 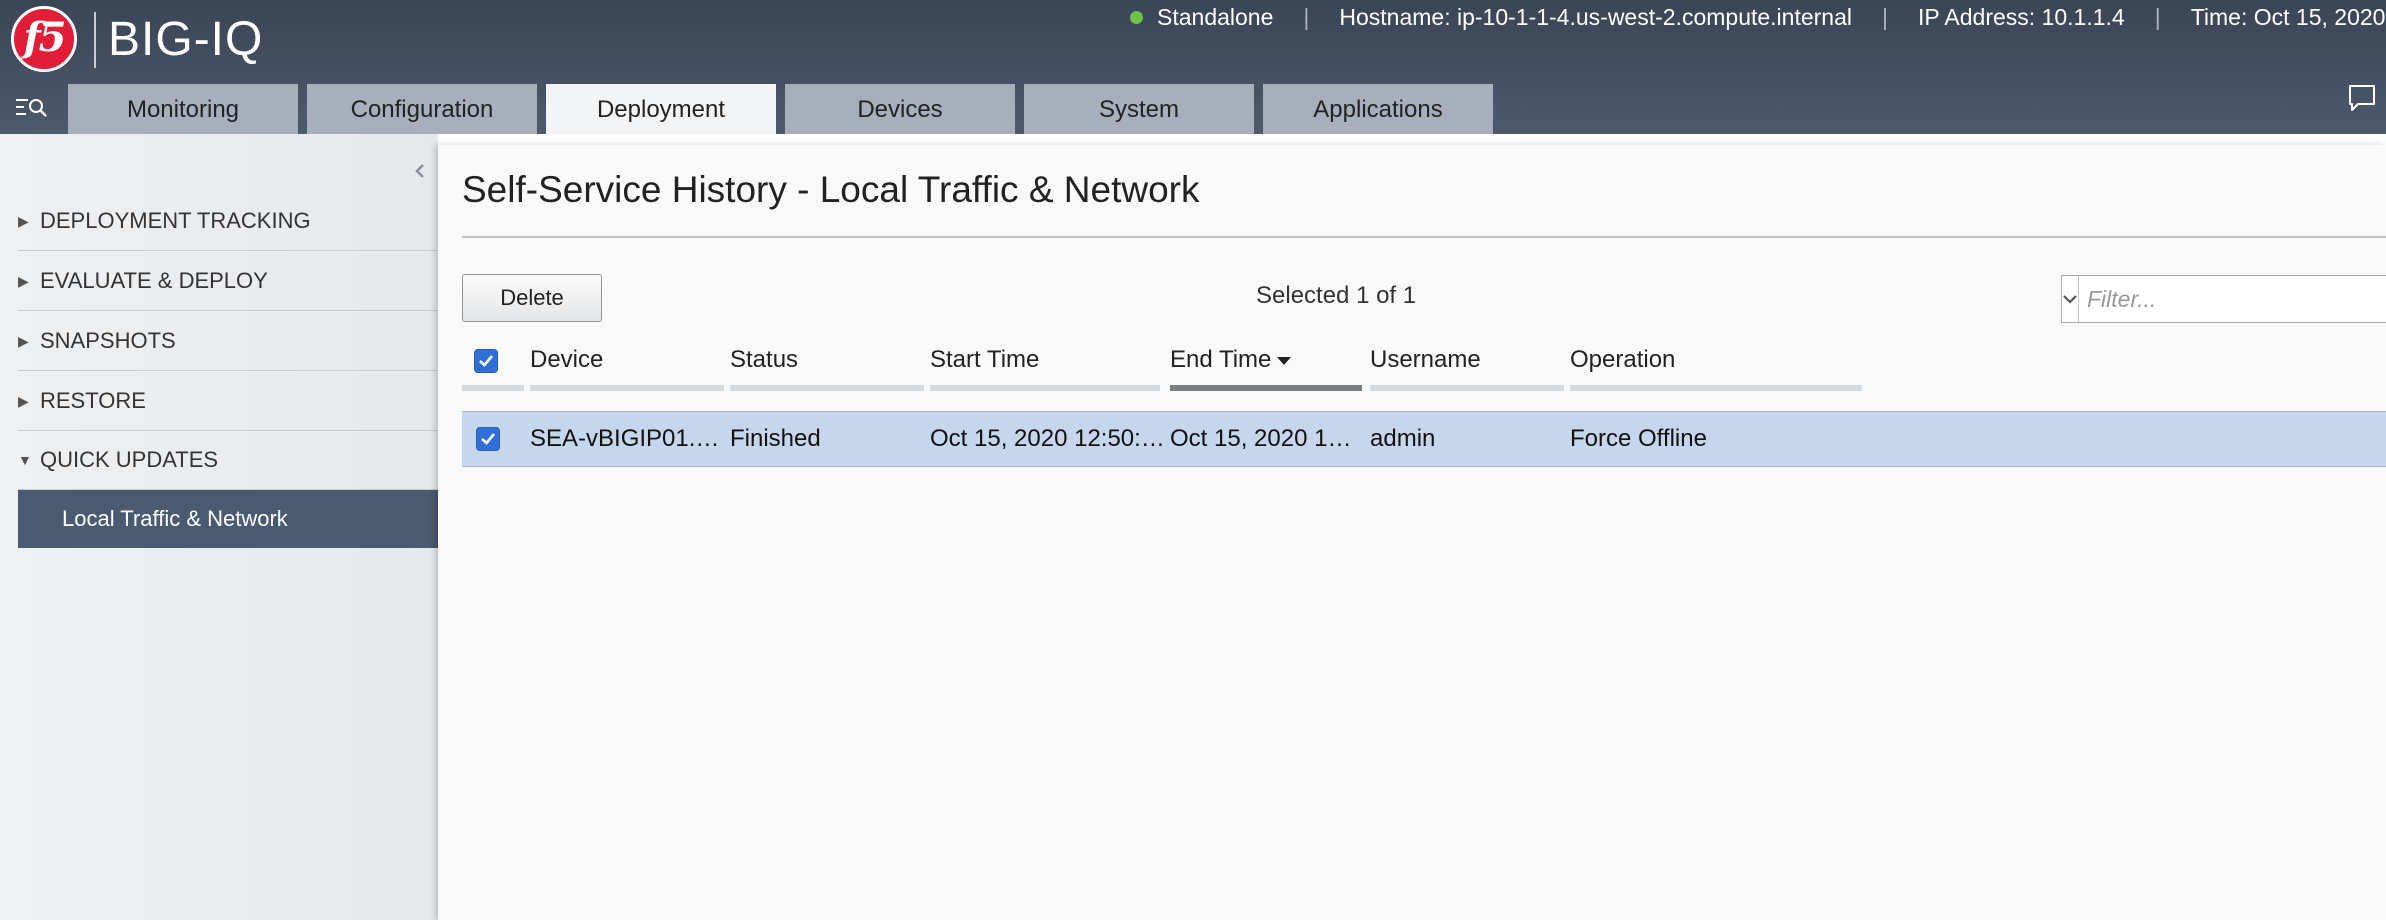 I want to click on nav-section-restore: ▶ RESTORE, so click(x=228, y=401).